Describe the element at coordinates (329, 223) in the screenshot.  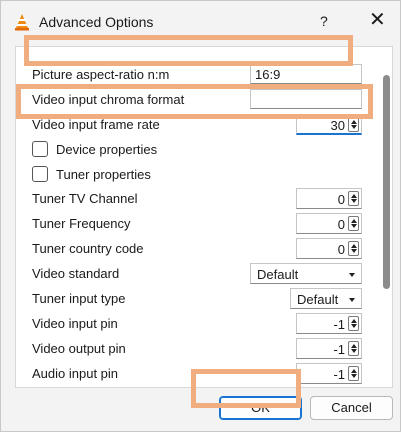
I see `tuner-frequency-spinbox: 0` at that location.